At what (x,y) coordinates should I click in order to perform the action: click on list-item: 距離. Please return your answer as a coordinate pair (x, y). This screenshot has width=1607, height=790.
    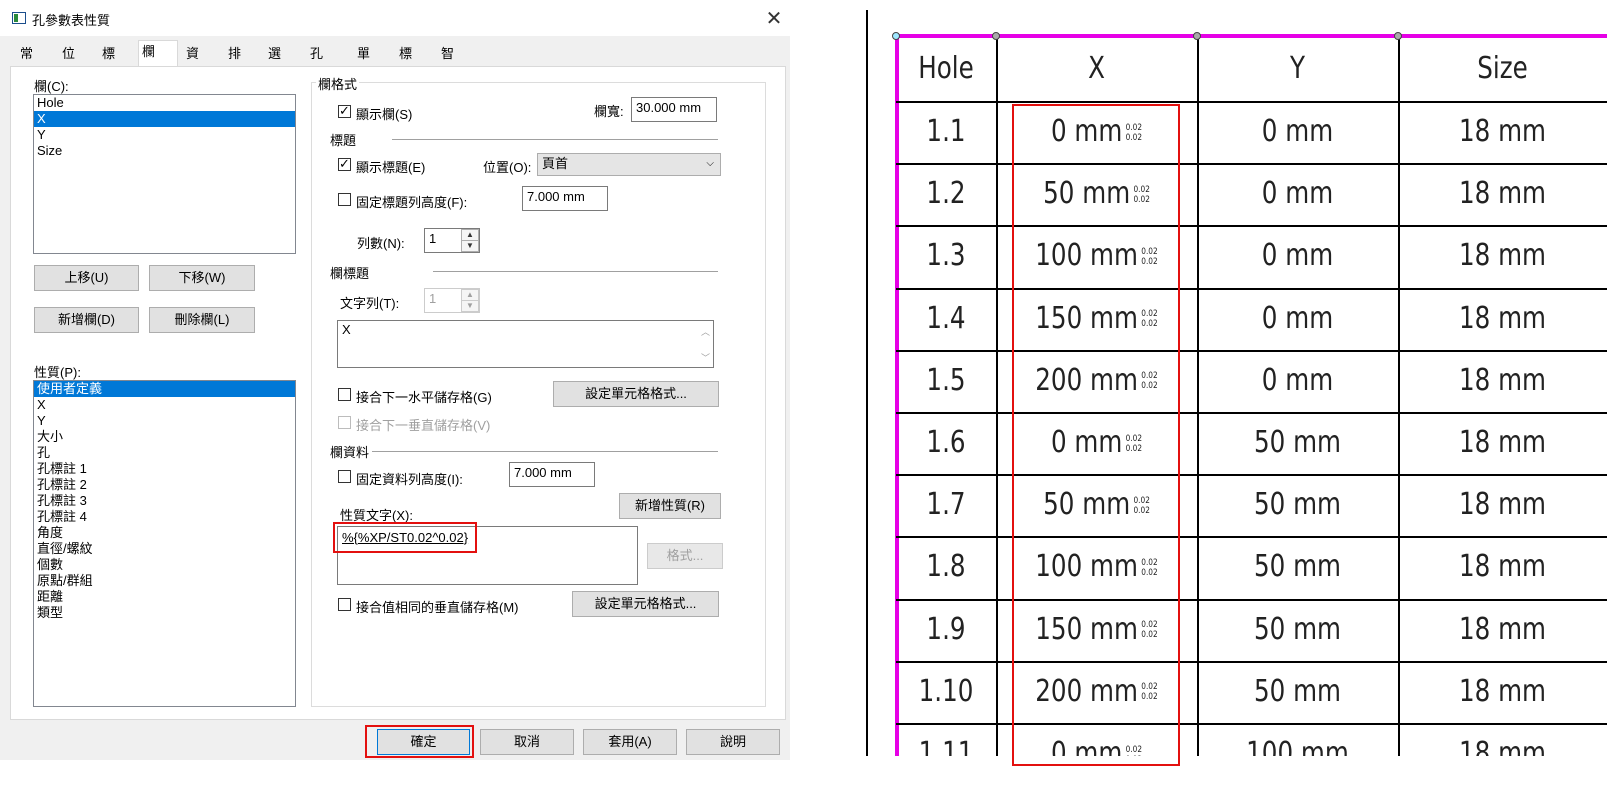
    Looking at the image, I should click on (164, 597).